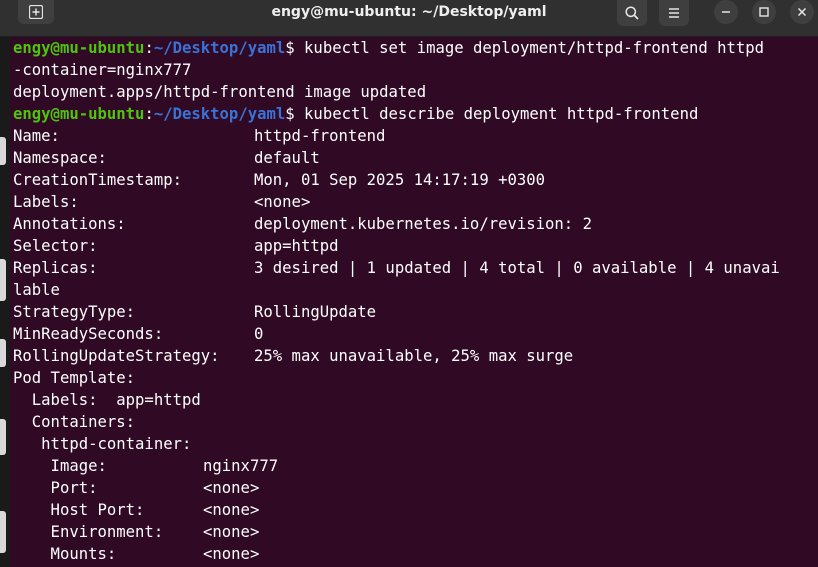 This screenshot has width=818, height=567. I want to click on field-value: default, so click(287, 158).